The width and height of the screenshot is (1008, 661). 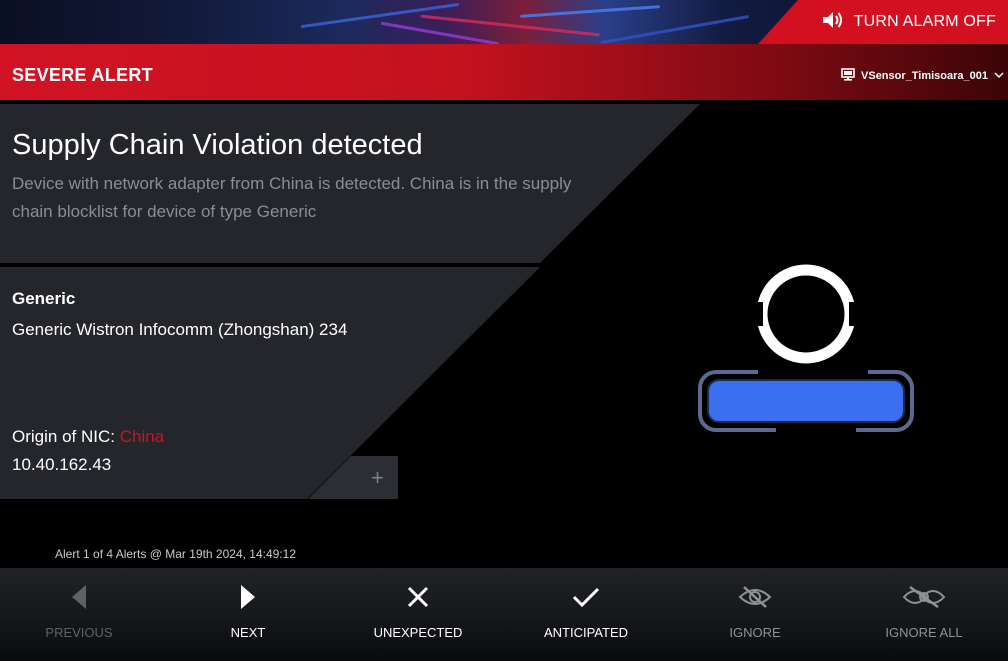 What do you see at coordinates (248, 598) in the screenshot?
I see `triangle-right-icon` at bounding box center [248, 598].